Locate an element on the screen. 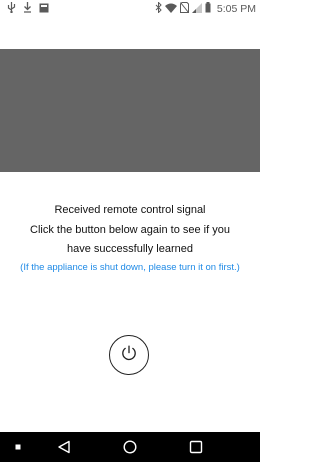  status-right-icons: 5:05 PM is located at coordinates (205, 9).